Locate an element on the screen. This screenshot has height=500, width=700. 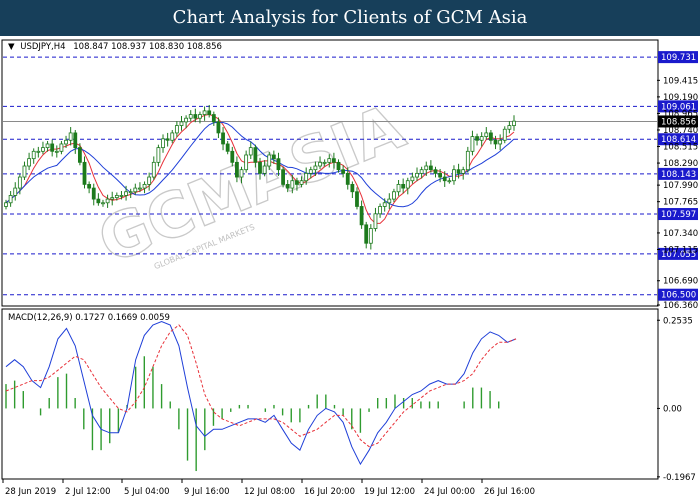
price-tick-label: 106.690 is located at coordinates (680, 282).